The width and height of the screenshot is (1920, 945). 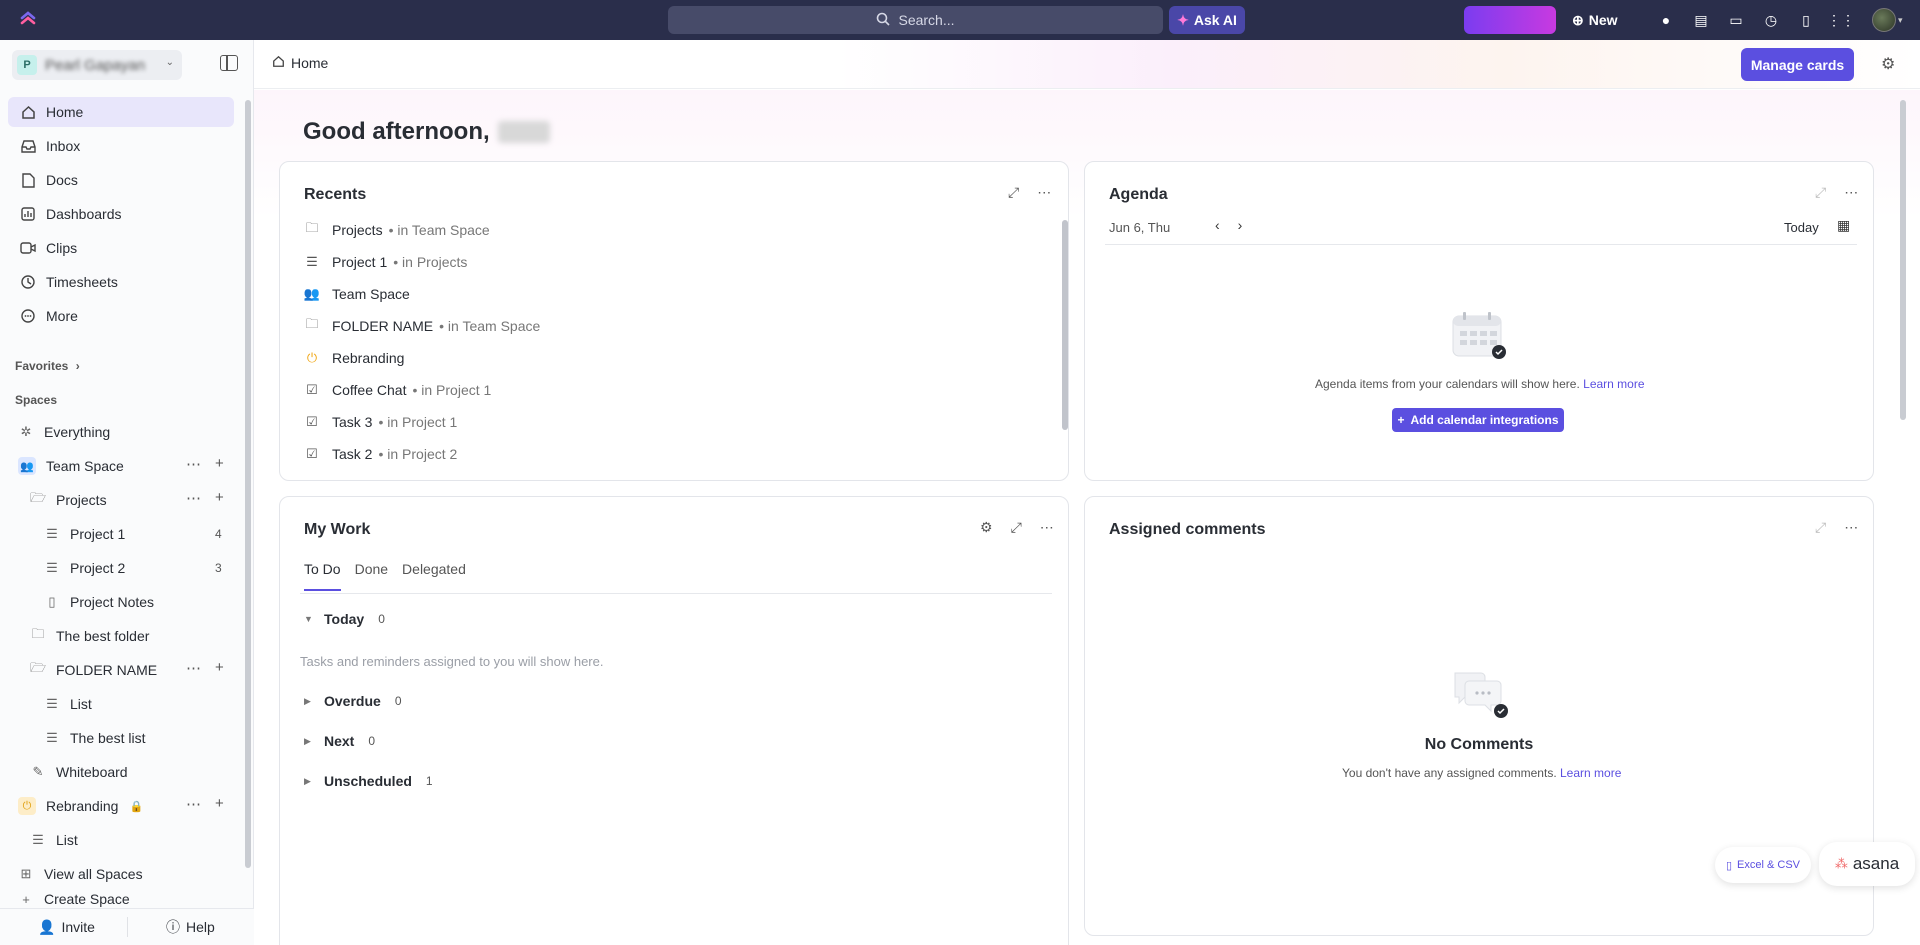 I want to click on ask-ai-button: ✦ Ask AI, so click(x=1207, y=20).